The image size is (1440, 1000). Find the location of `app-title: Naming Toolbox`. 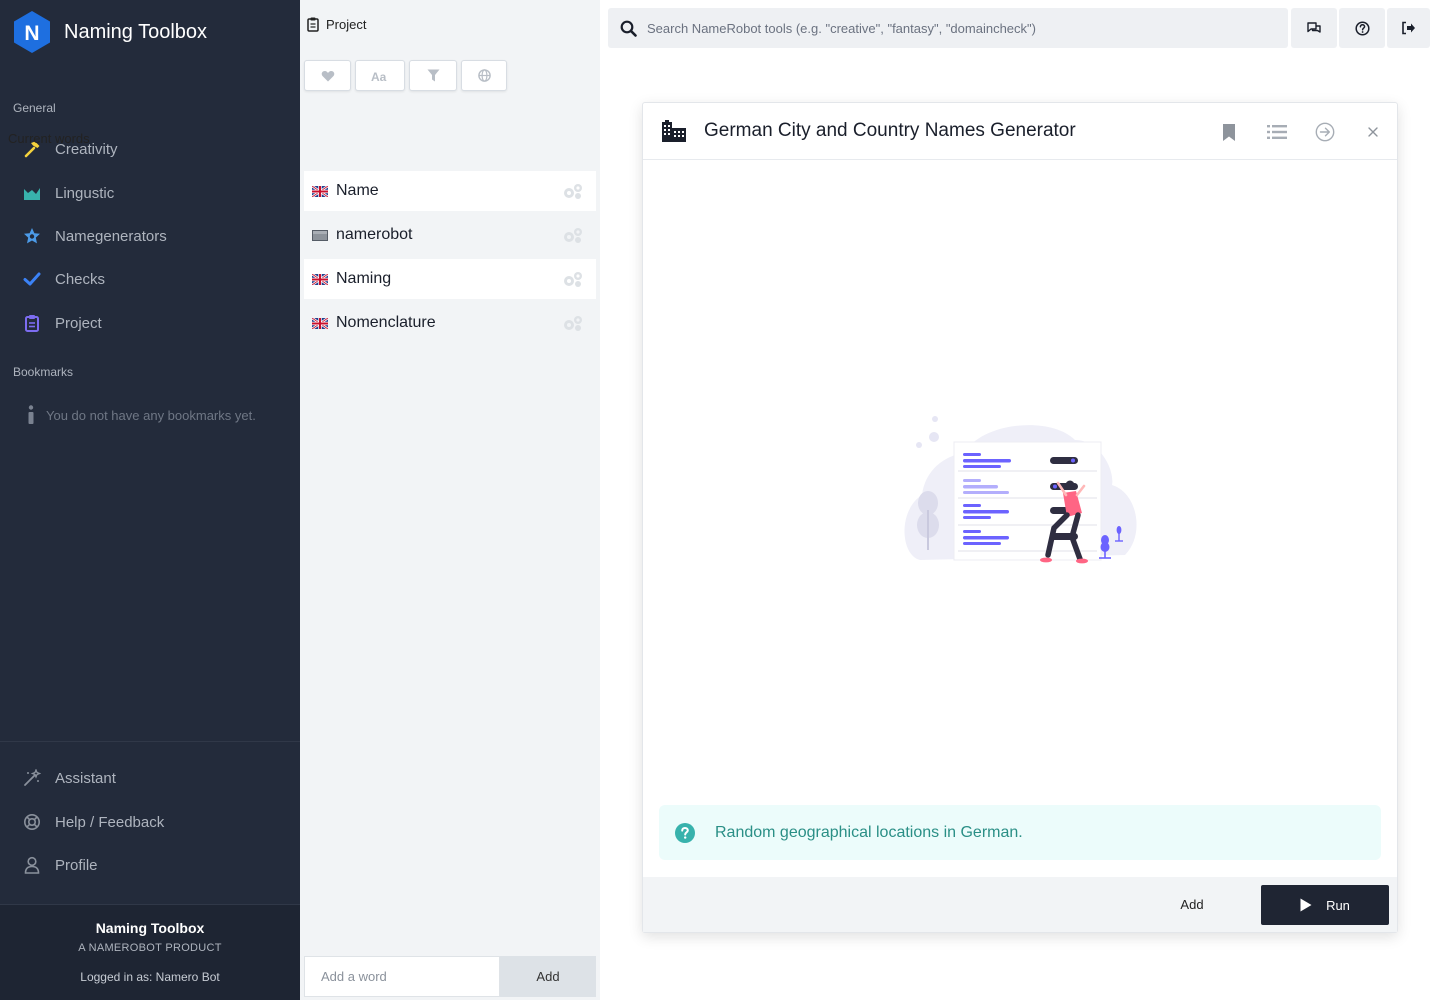

app-title: Naming Toolbox is located at coordinates (136, 31).